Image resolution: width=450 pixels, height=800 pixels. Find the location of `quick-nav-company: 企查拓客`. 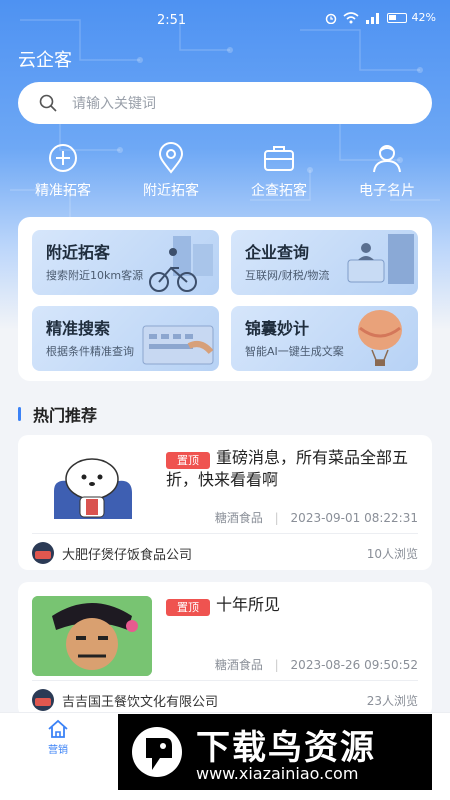

quick-nav-company: 企查拓客 is located at coordinates (279, 173).